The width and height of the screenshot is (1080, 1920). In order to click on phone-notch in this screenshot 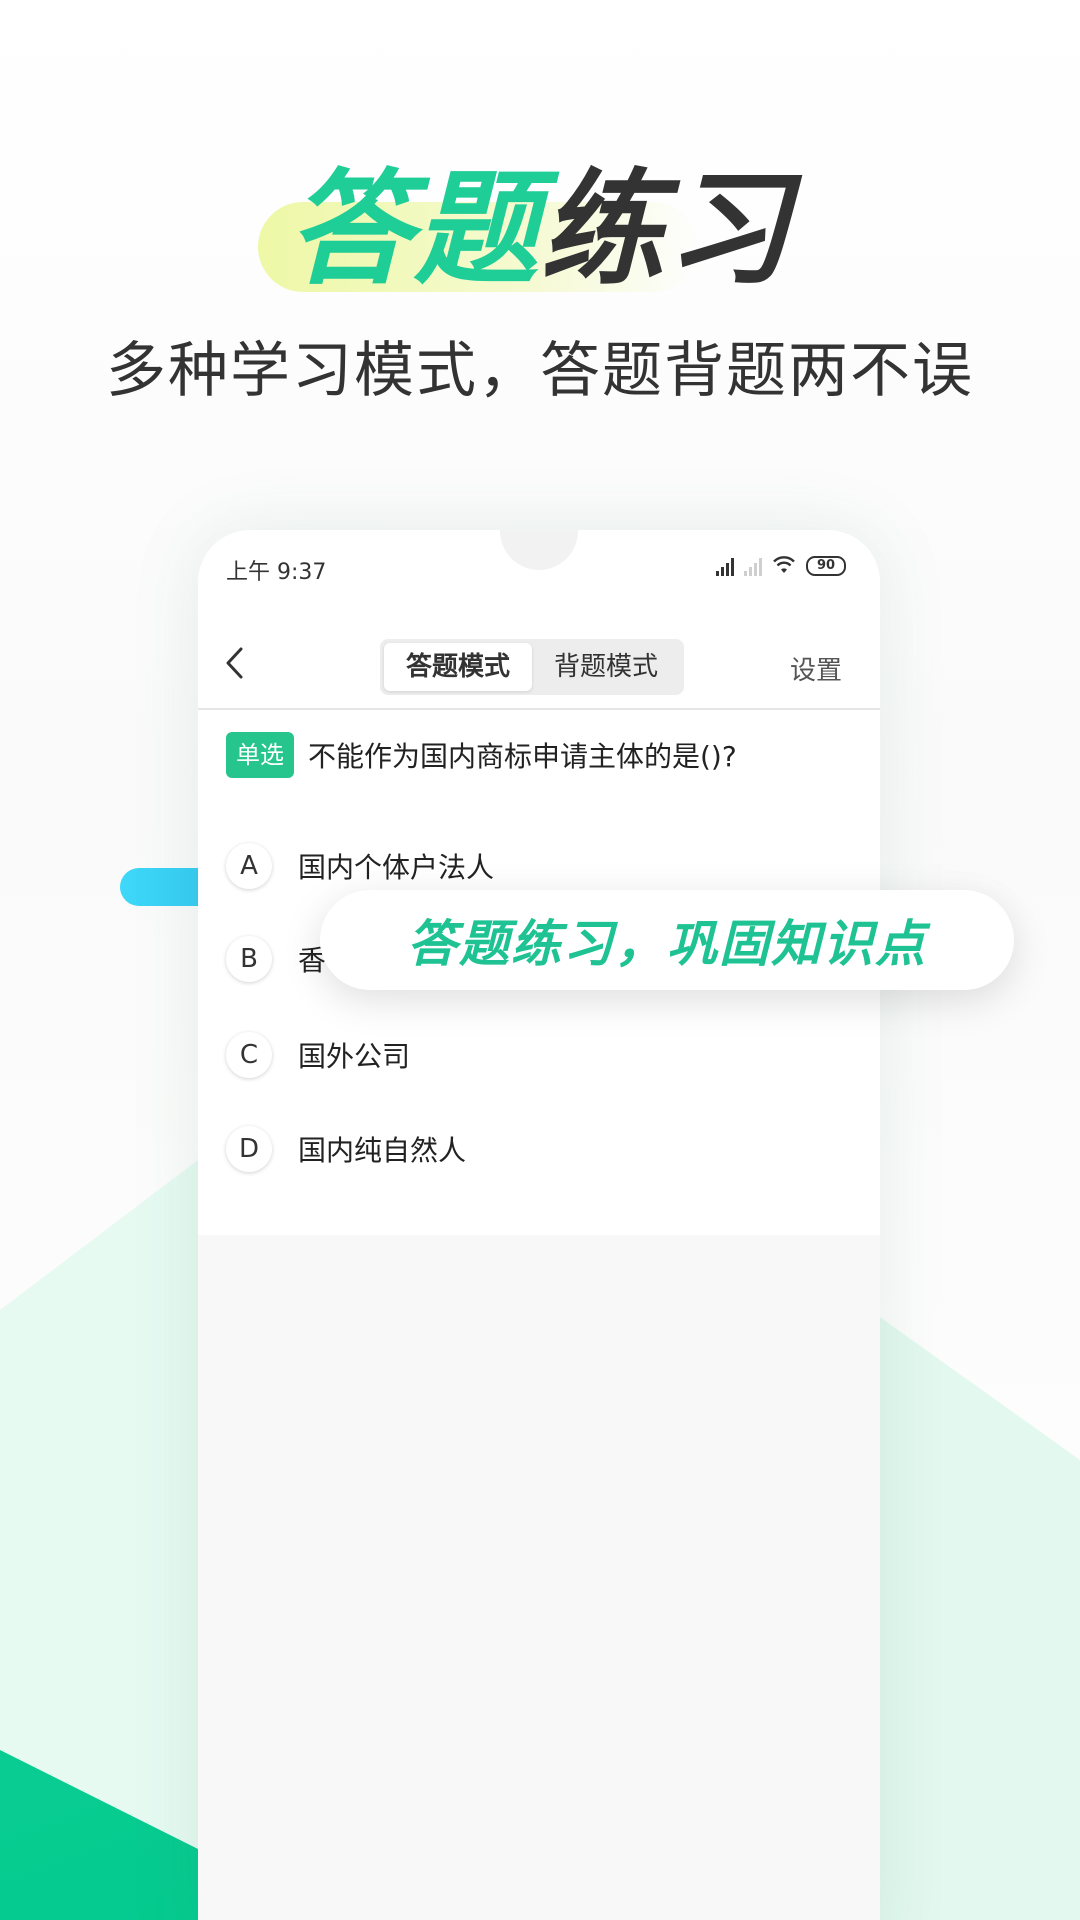, I will do `click(539, 550)`.